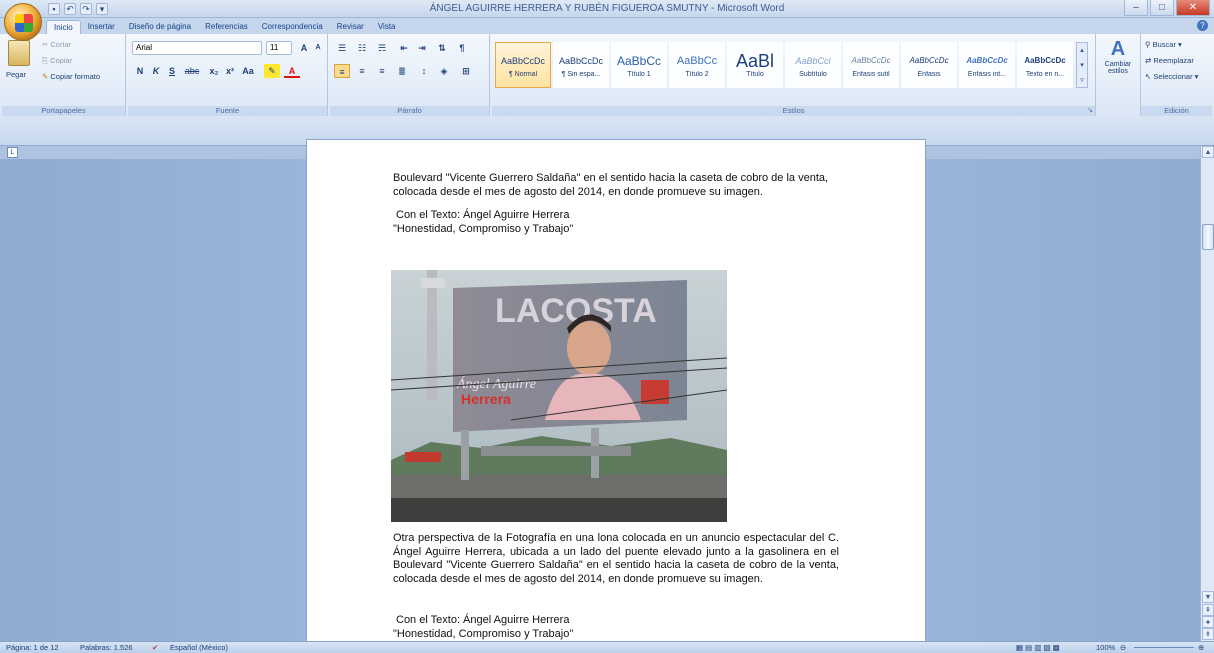 The image size is (1214, 653). What do you see at coordinates (387, 27) in the screenshot?
I see `tab-vista: Vista` at bounding box center [387, 27].